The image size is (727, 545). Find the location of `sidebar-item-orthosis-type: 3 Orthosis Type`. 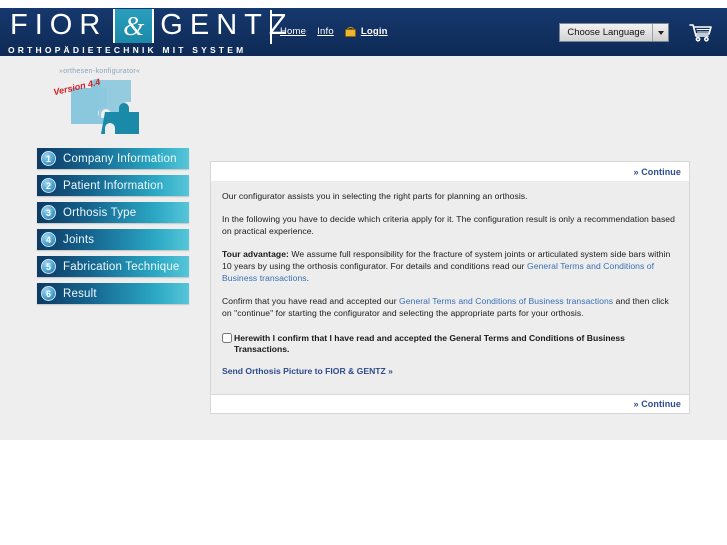

sidebar-item-orthosis-type: 3 Orthosis Type is located at coordinates (113, 212).